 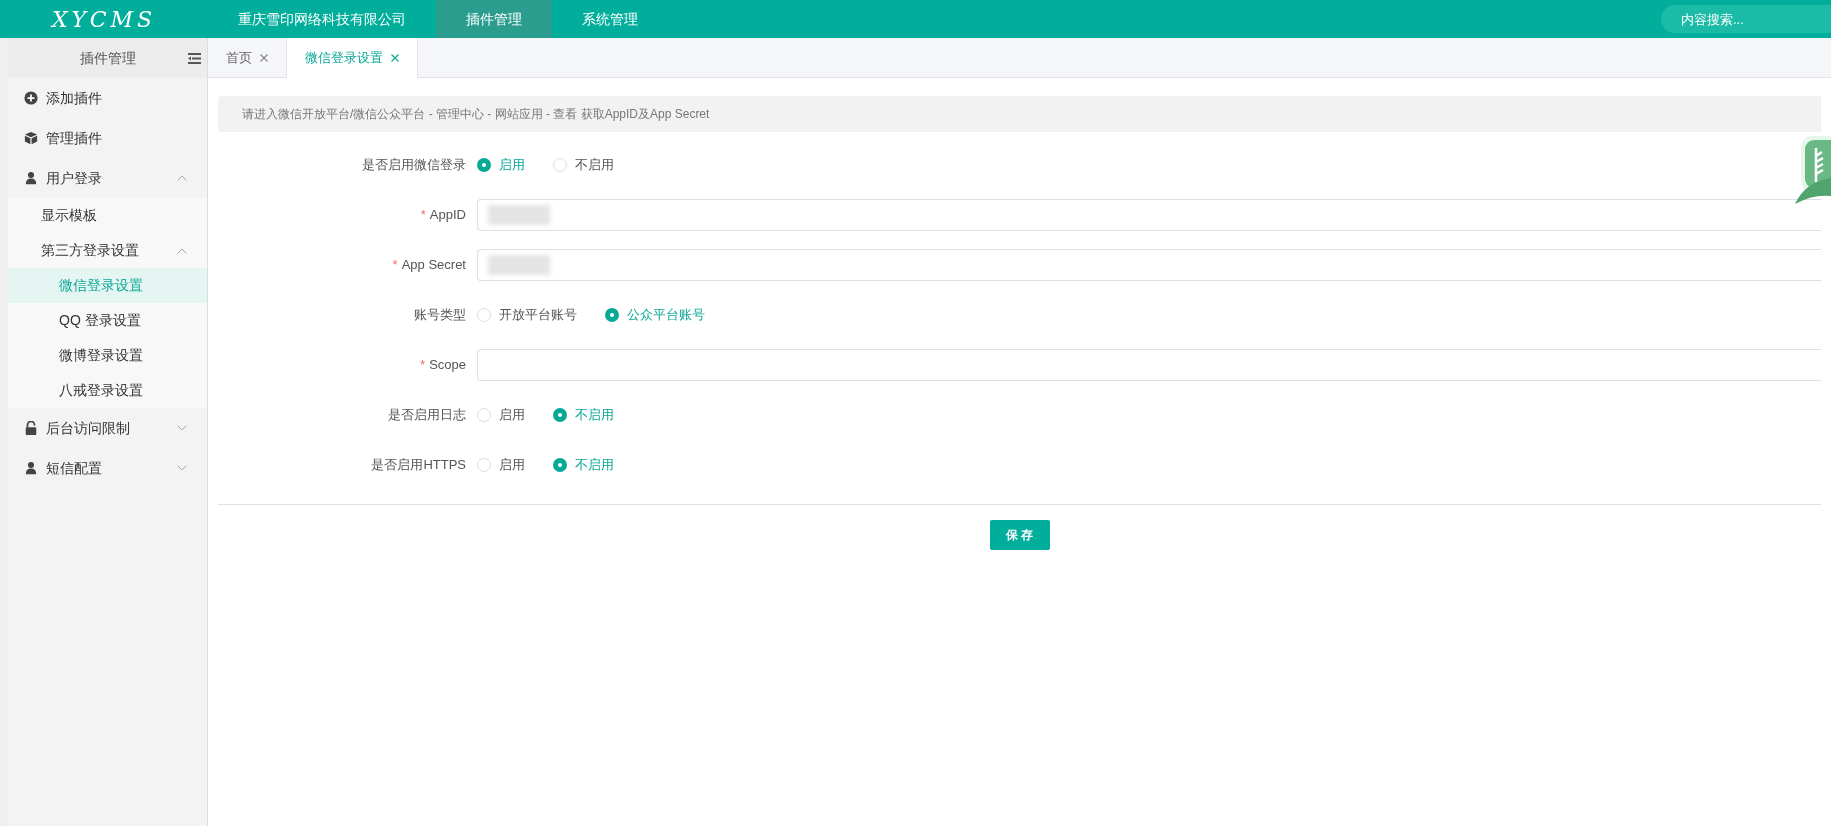 What do you see at coordinates (101, 355) in the screenshot?
I see `sidebar-item-label: 微博登录设置` at bounding box center [101, 355].